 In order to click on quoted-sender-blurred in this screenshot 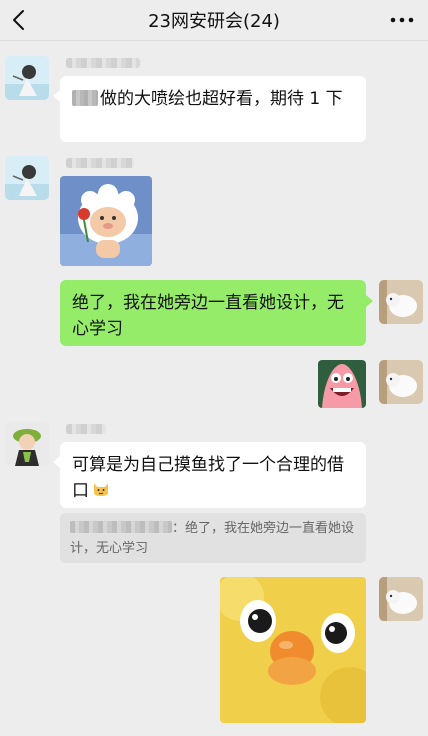, I will do `click(121, 527)`.